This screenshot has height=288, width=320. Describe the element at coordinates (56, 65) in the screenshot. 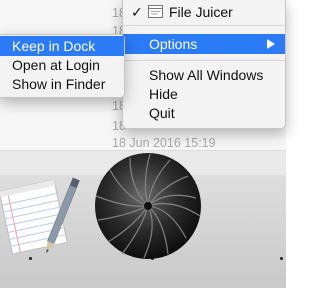

I see `menu-item-label: Open at Login` at that location.